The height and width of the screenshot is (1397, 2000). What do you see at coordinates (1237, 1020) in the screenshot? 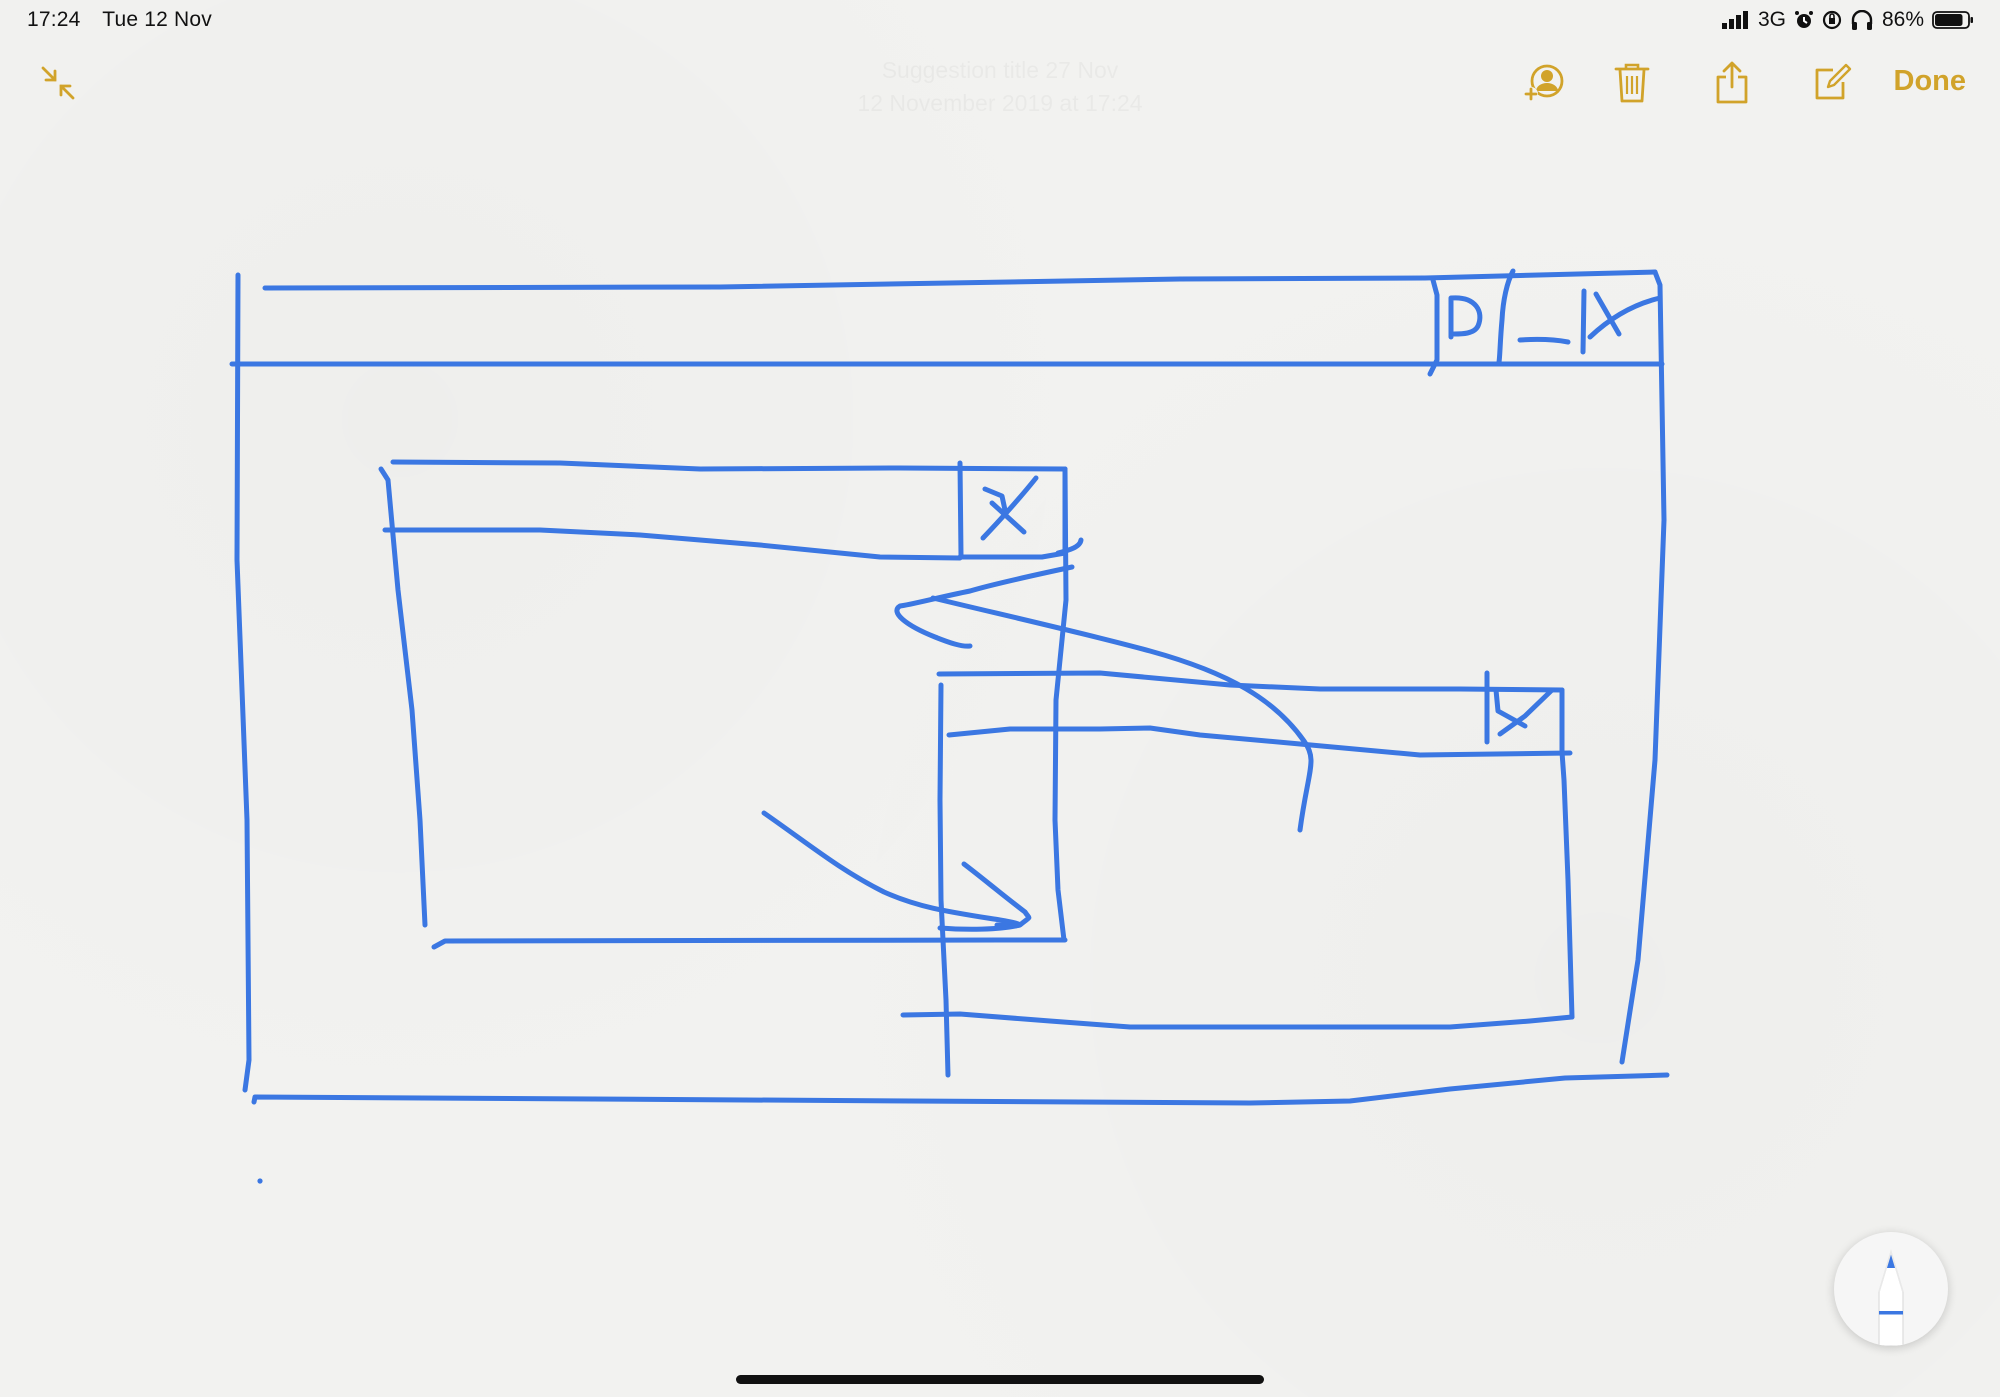
I see `sketch-right-window-bottom` at bounding box center [1237, 1020].